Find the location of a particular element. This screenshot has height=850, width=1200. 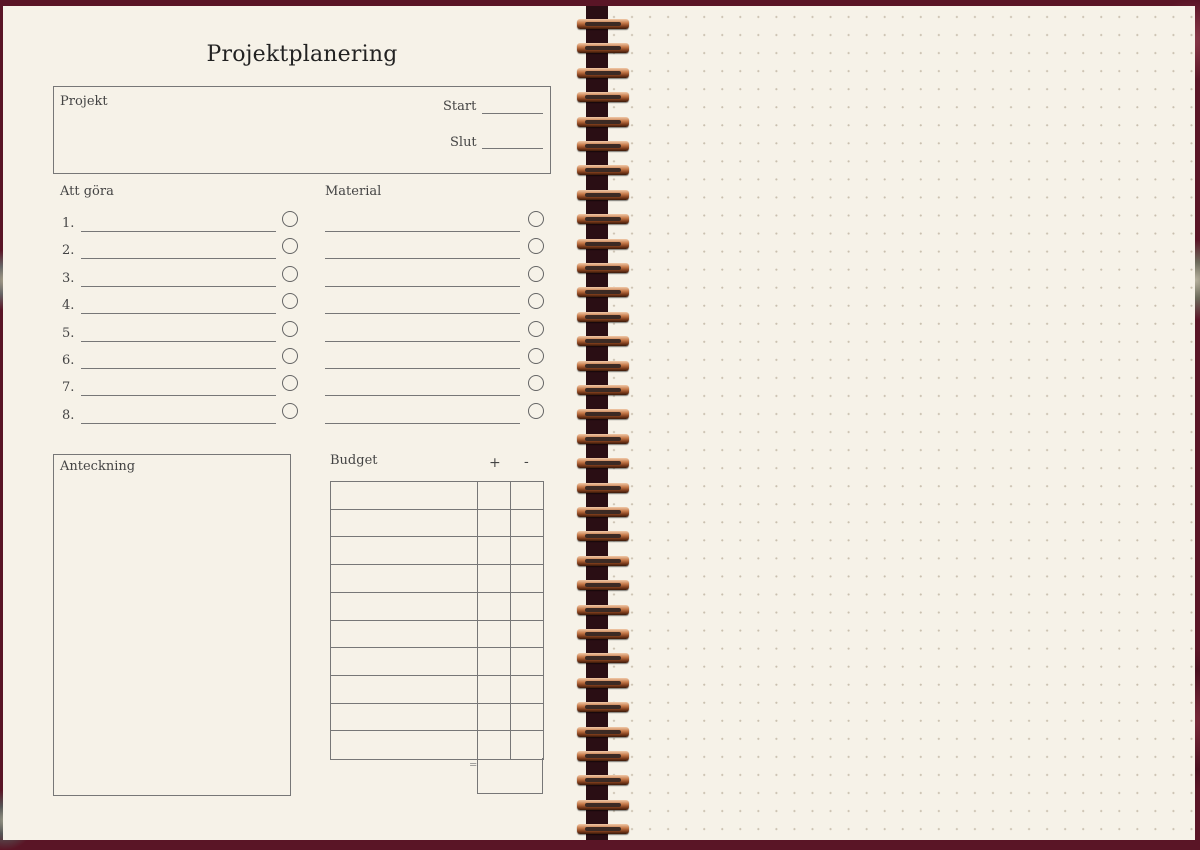

budget-plus-label: + is located at coordinates (495, 463).